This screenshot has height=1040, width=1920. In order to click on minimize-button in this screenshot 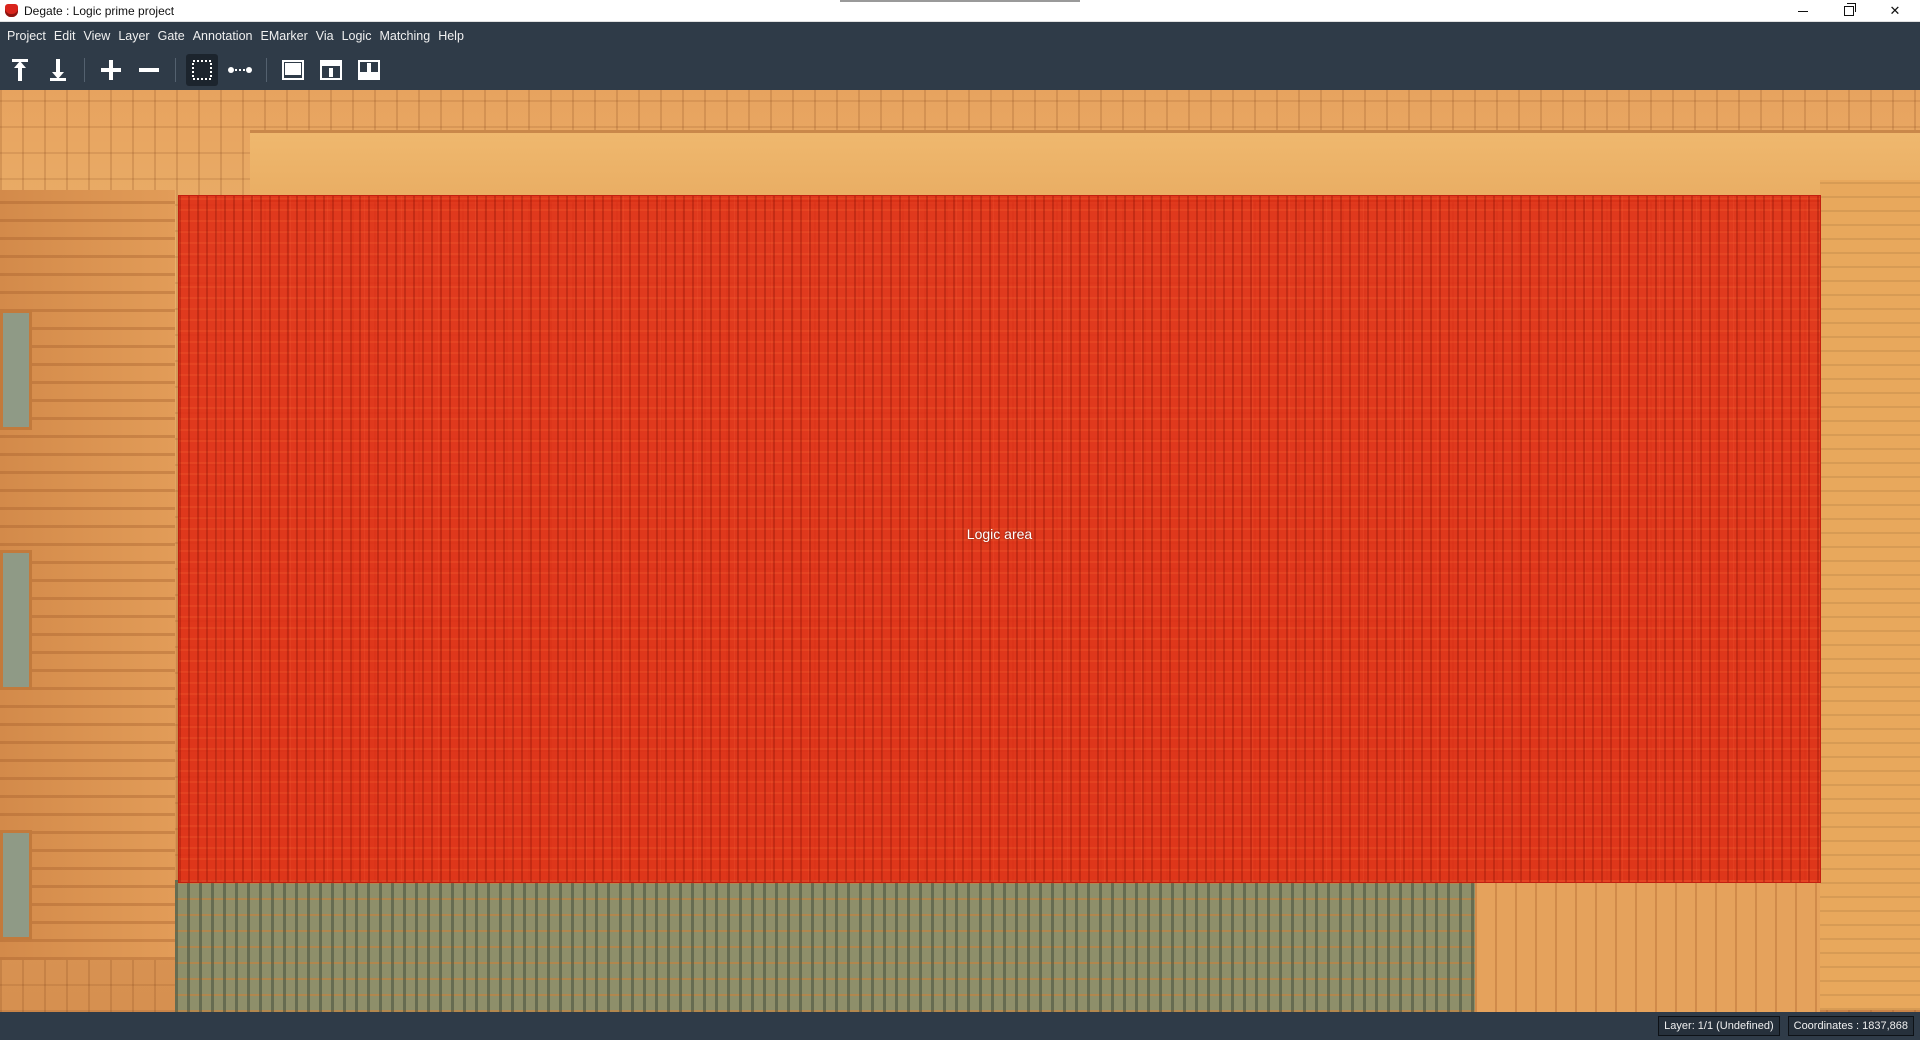, I will do `click(1803, 11)`.